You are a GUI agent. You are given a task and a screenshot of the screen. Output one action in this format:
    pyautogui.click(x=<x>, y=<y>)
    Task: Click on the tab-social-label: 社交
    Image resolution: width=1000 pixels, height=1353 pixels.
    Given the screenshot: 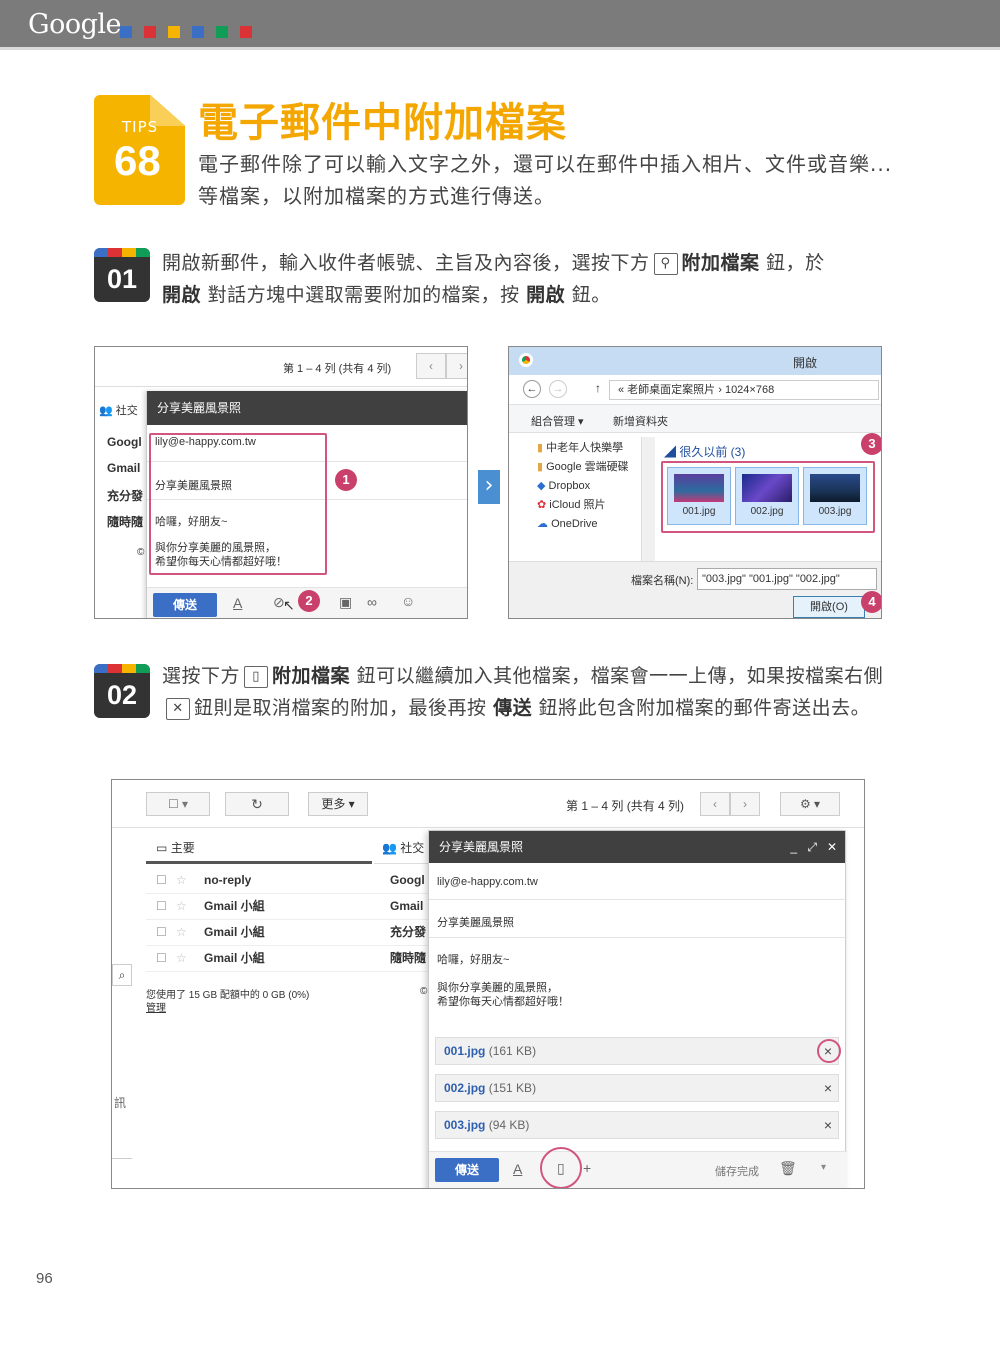 What is the action you would take?
    pyautogui.click(x=412, y=848)
    